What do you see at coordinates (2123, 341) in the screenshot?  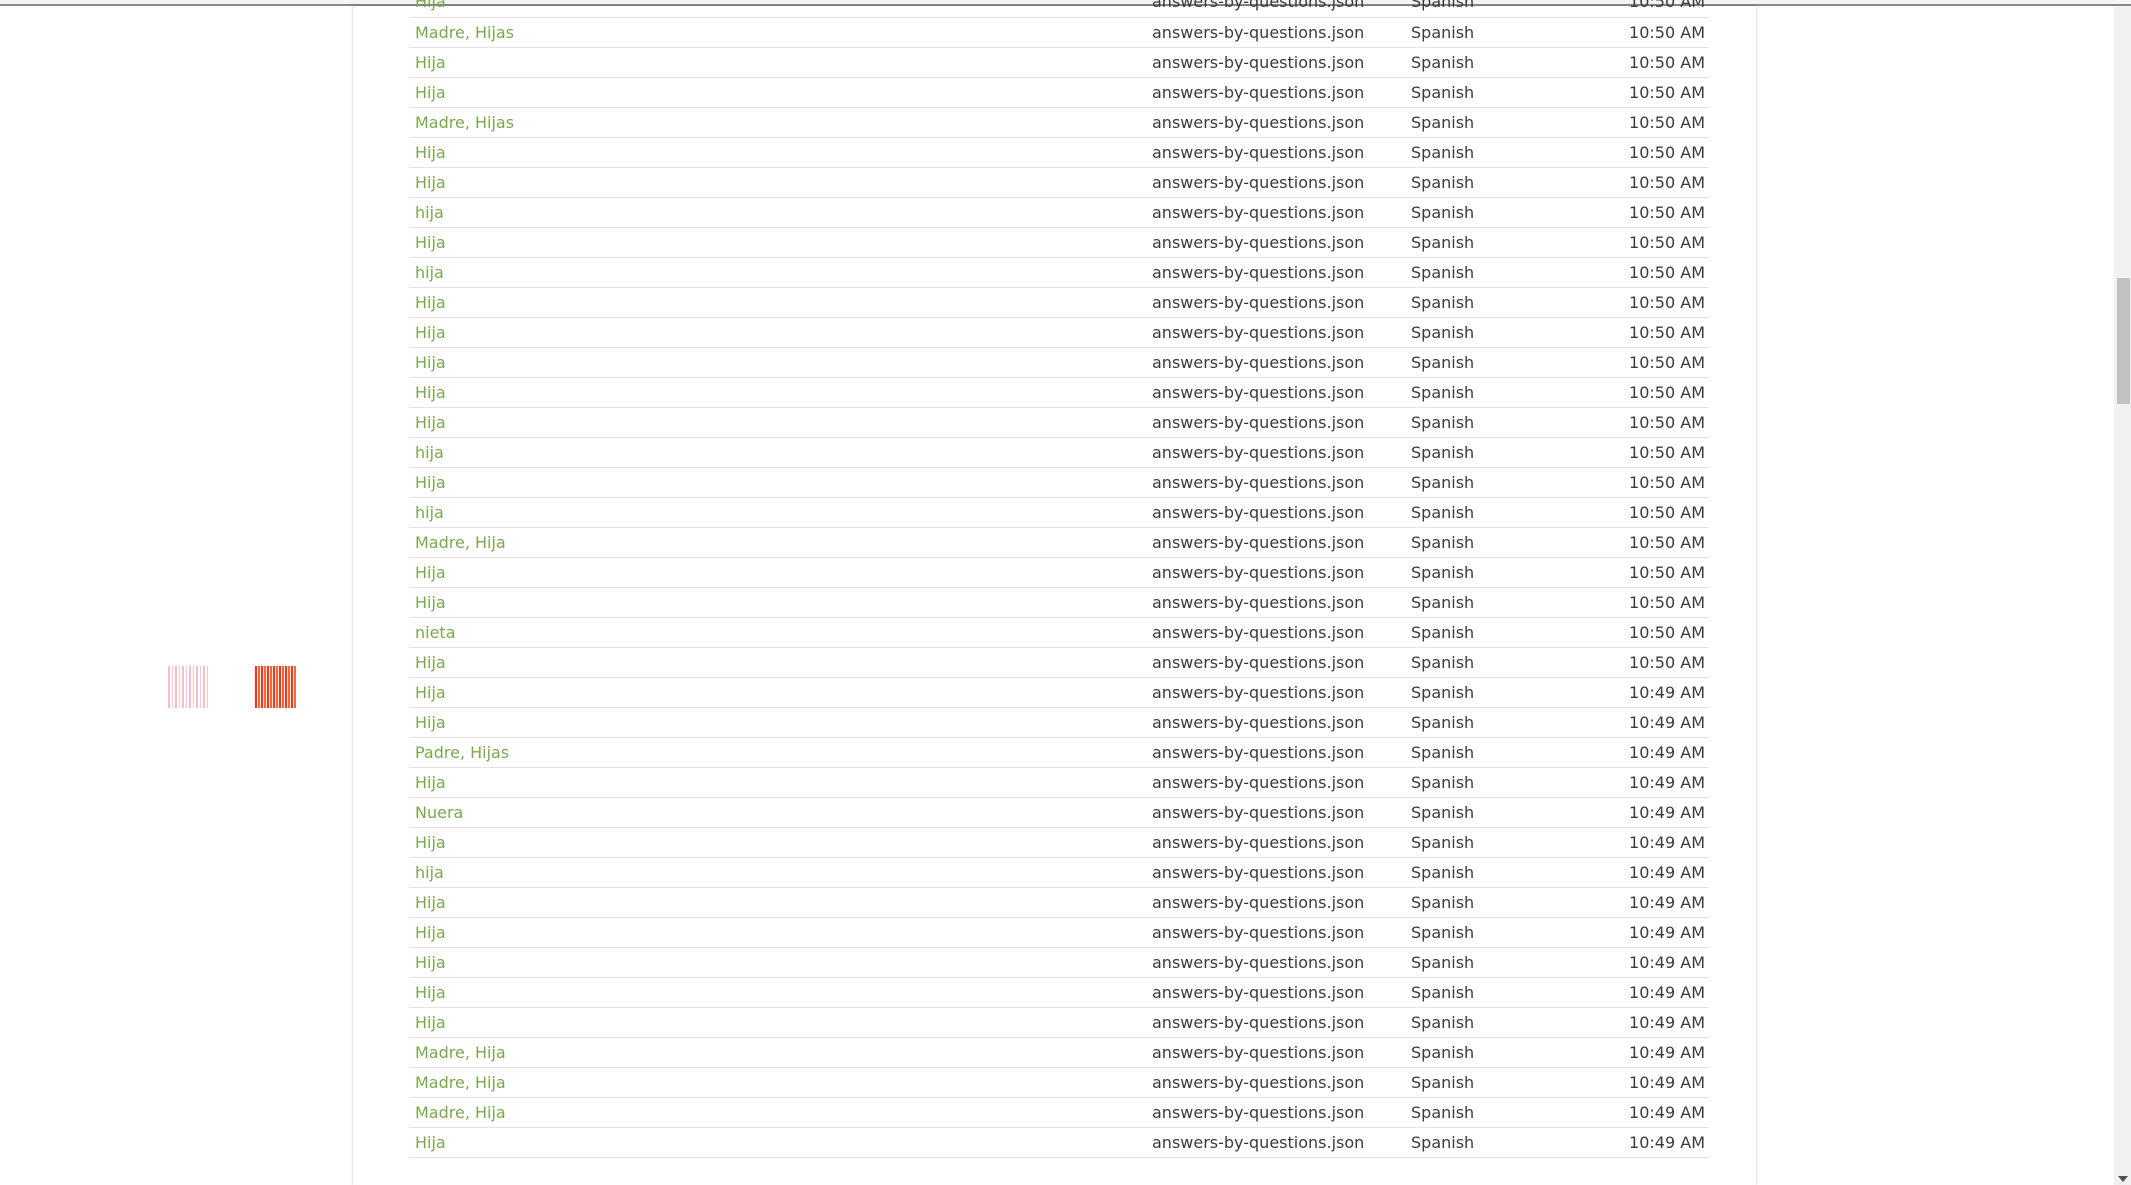 I see `scrollbar-thumb` at bounding box center [2123, 341].